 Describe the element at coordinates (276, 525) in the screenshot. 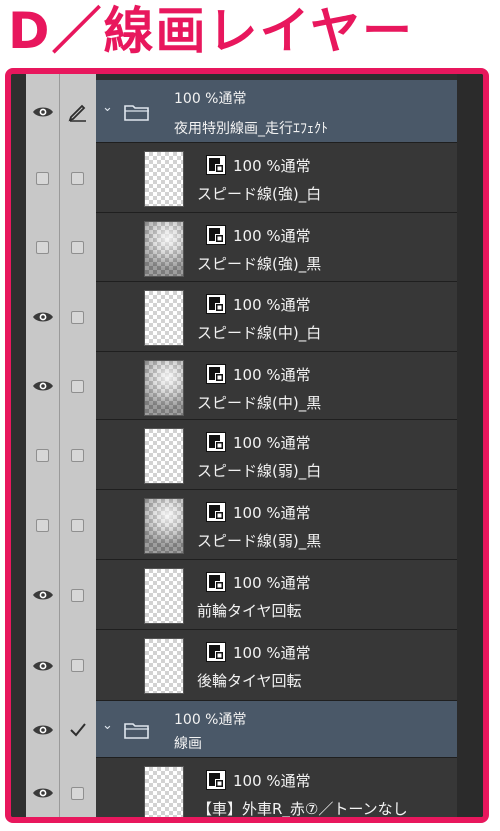

I see `layer-main: 100 %通常スピード線(弱)_黒` at that location.